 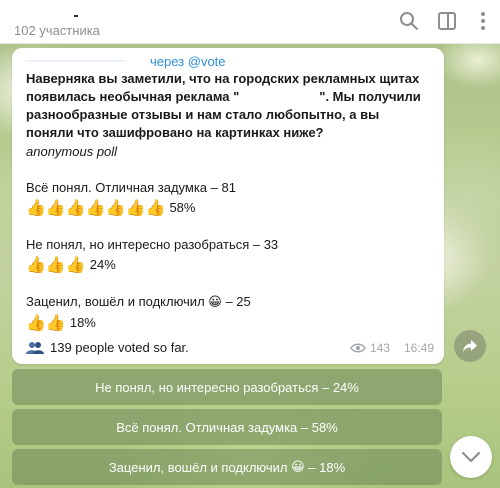 What do you see at coordinates (409, 21) in the screenshot?
I see `search-icon` at bounding box center [409, 21].